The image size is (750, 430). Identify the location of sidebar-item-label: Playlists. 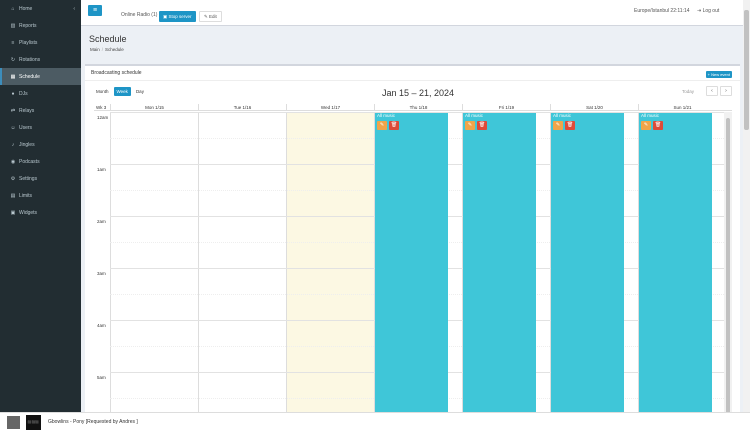
(28, 42).